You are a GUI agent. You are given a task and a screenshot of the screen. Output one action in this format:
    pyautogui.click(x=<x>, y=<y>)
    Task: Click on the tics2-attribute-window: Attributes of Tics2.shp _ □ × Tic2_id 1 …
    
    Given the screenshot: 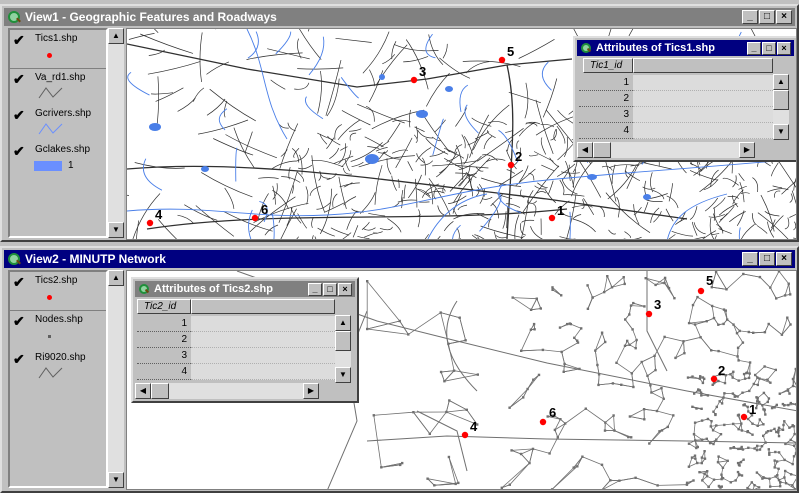 What is the action you would take?
    pyautogui.click(x=245, y=340)
    